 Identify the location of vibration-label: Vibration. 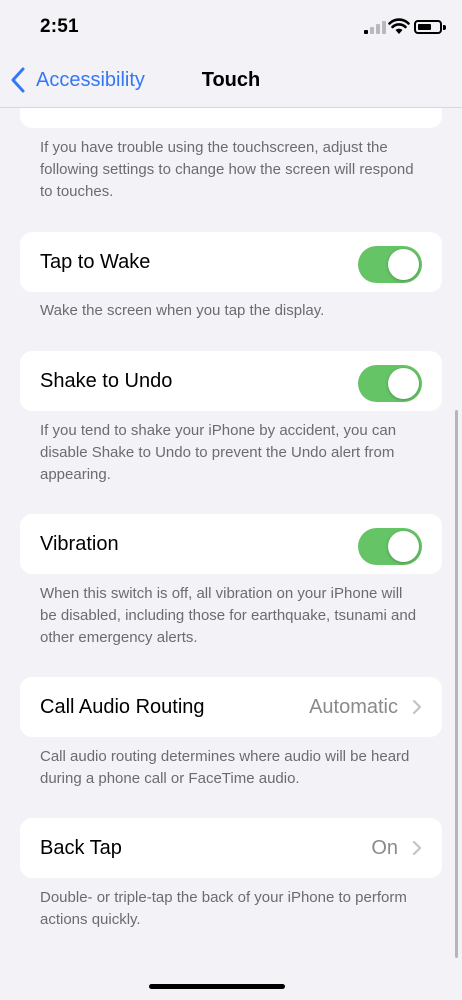
(79, 544).